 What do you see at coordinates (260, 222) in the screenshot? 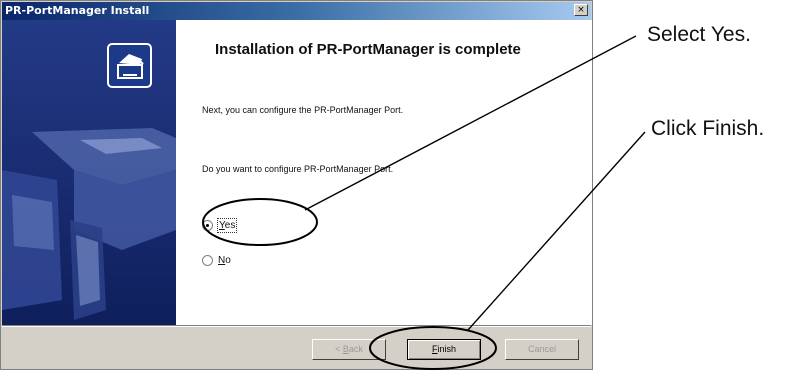
I see `yes-highlight-ellipse` at bounding box center [260, 222].